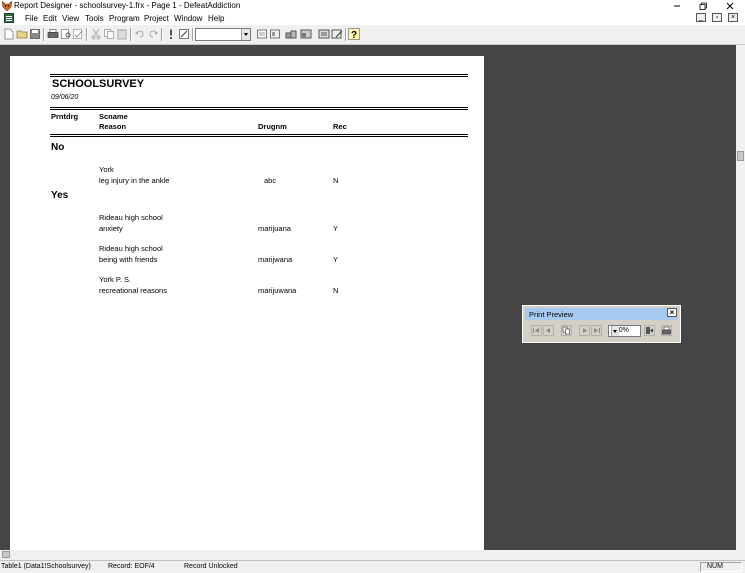 The width and height of the screenshot is (745, 573). Describe the element at coordinates (672, 312) in the screenshot. I see `print-preview-close-button: ×` at that location.